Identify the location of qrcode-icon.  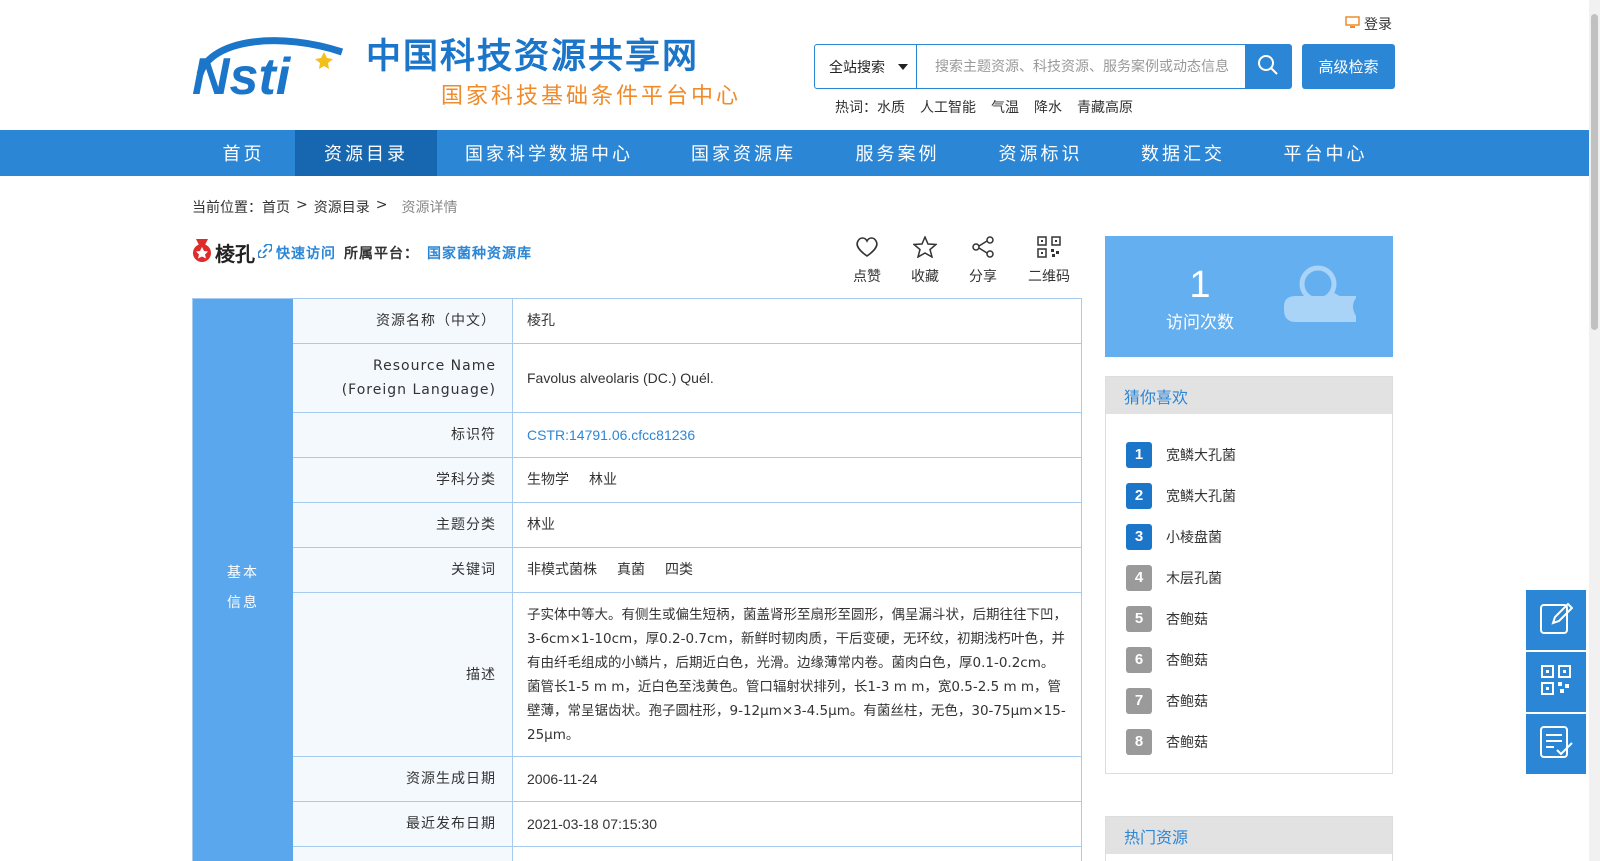
(1049, 251).